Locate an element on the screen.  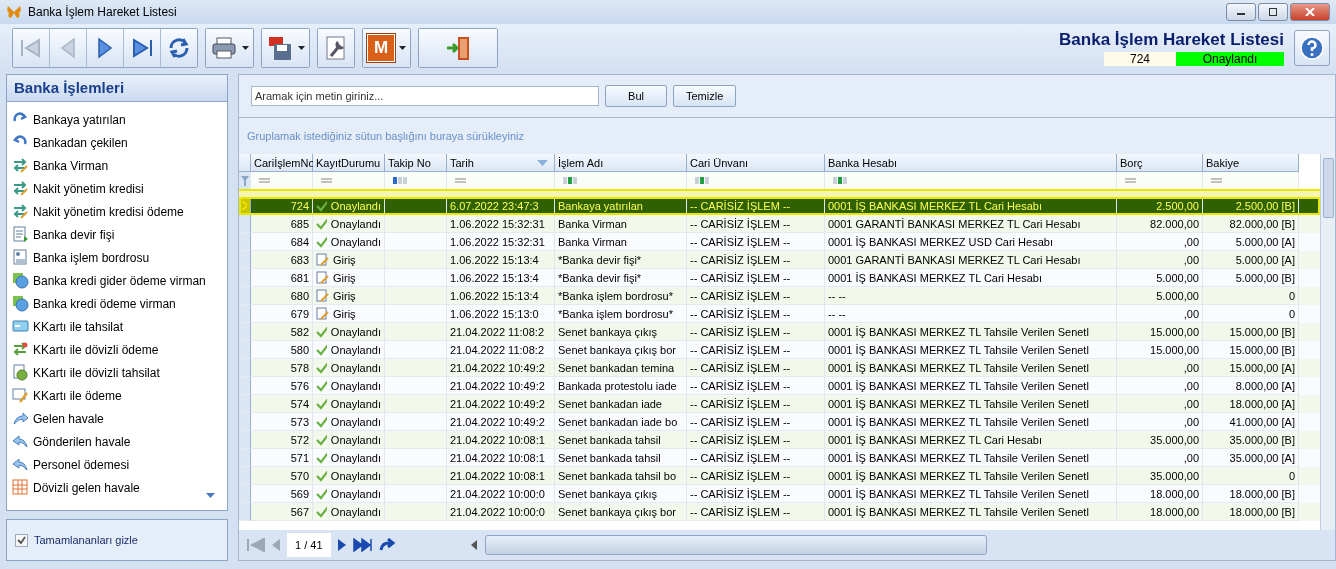
sidebar-item: Banka kredi ödeme virman is located at coordinates (104, 303).